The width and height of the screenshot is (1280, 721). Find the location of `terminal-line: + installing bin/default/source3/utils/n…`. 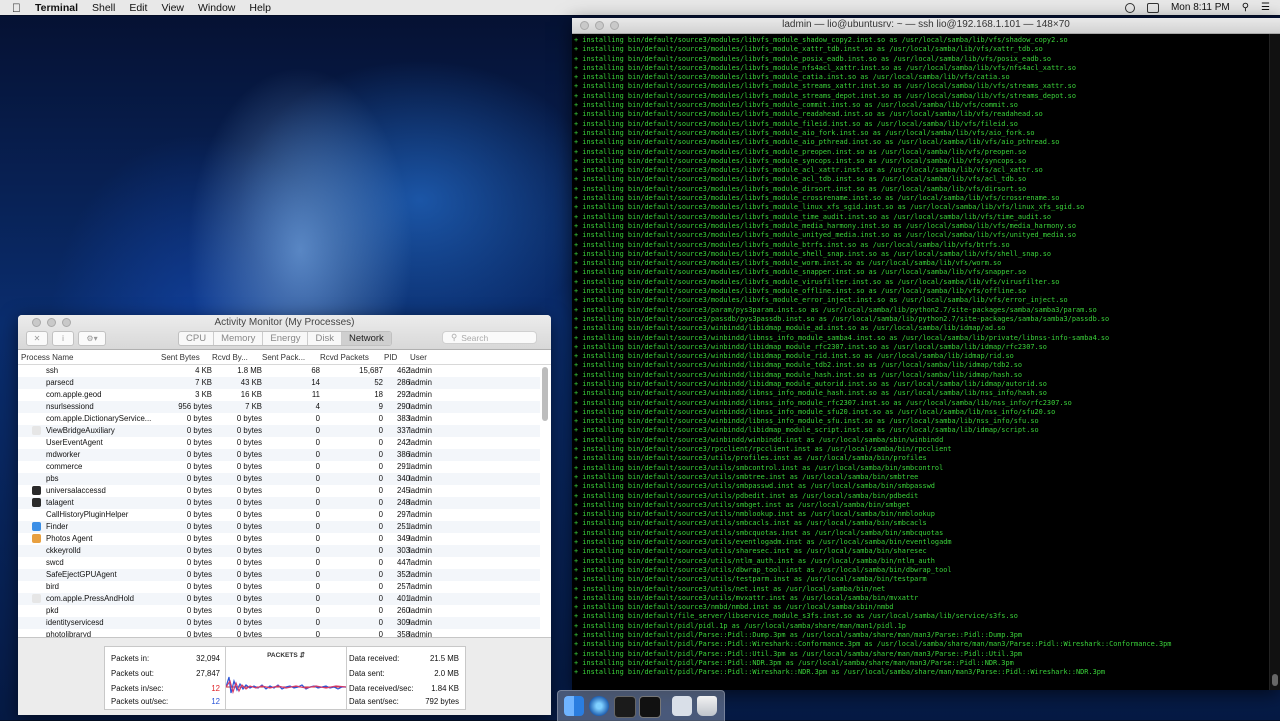

terminal-line: + installing bin/default/source3/utils/n… is located at coordinates (730, 588).